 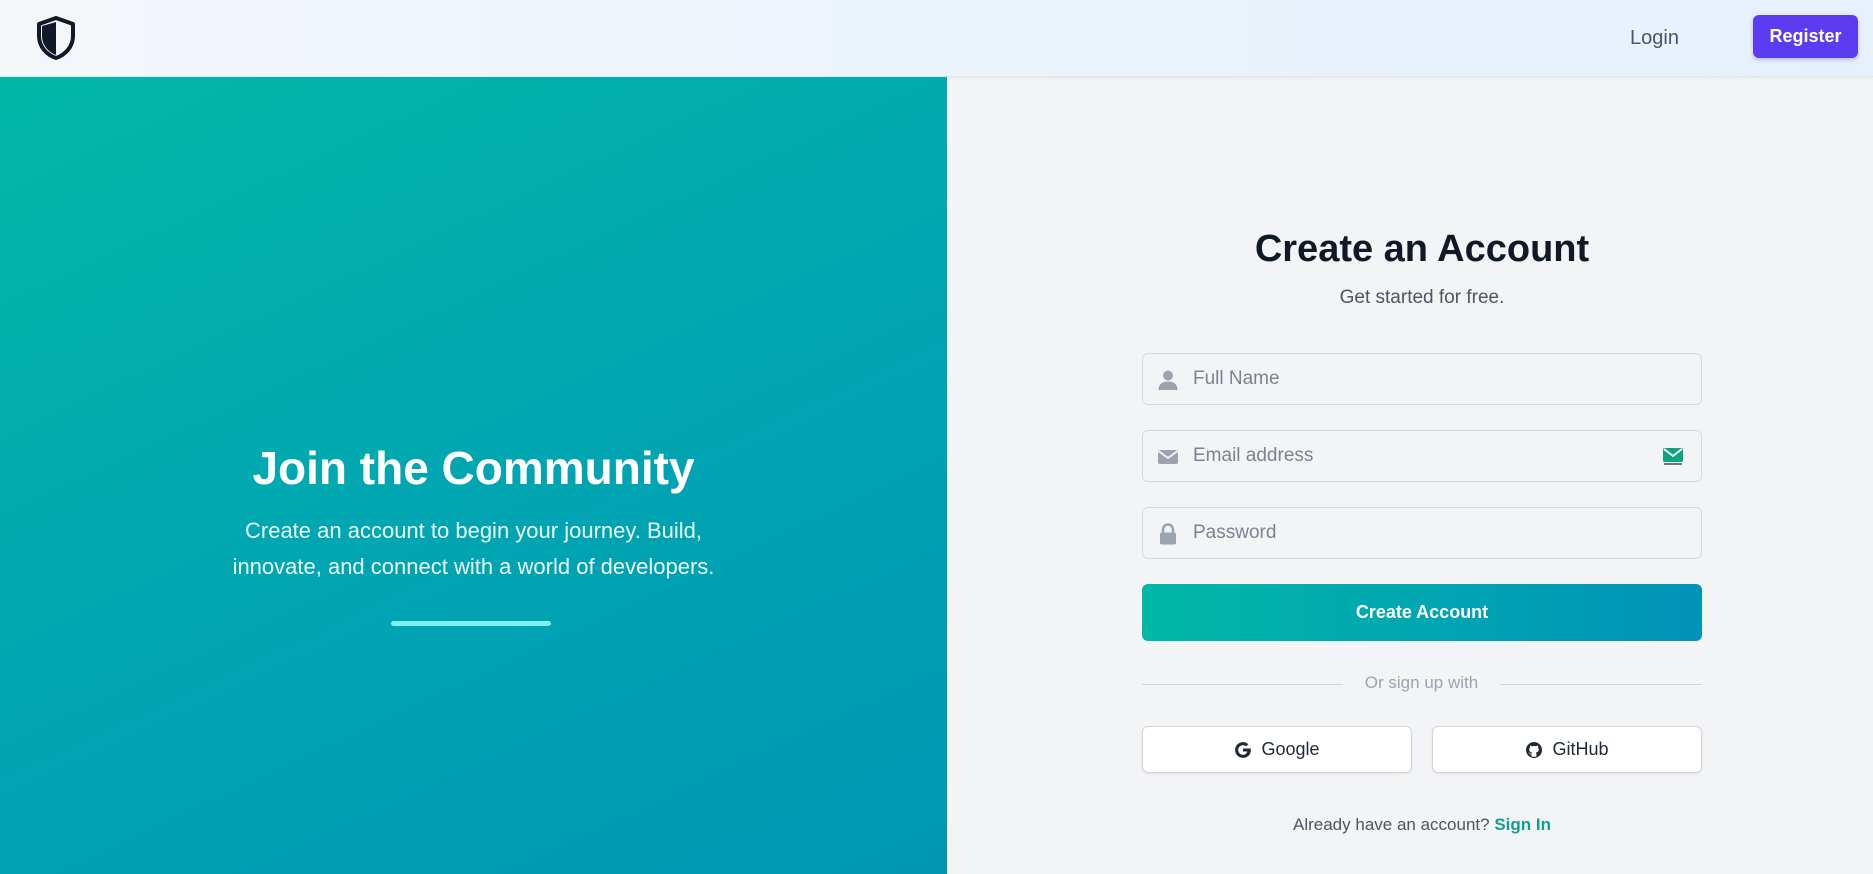 What do you see at coordinates (1433, 456) in the screenshot?
I see `email-input` at bounding box center [1433, 456].